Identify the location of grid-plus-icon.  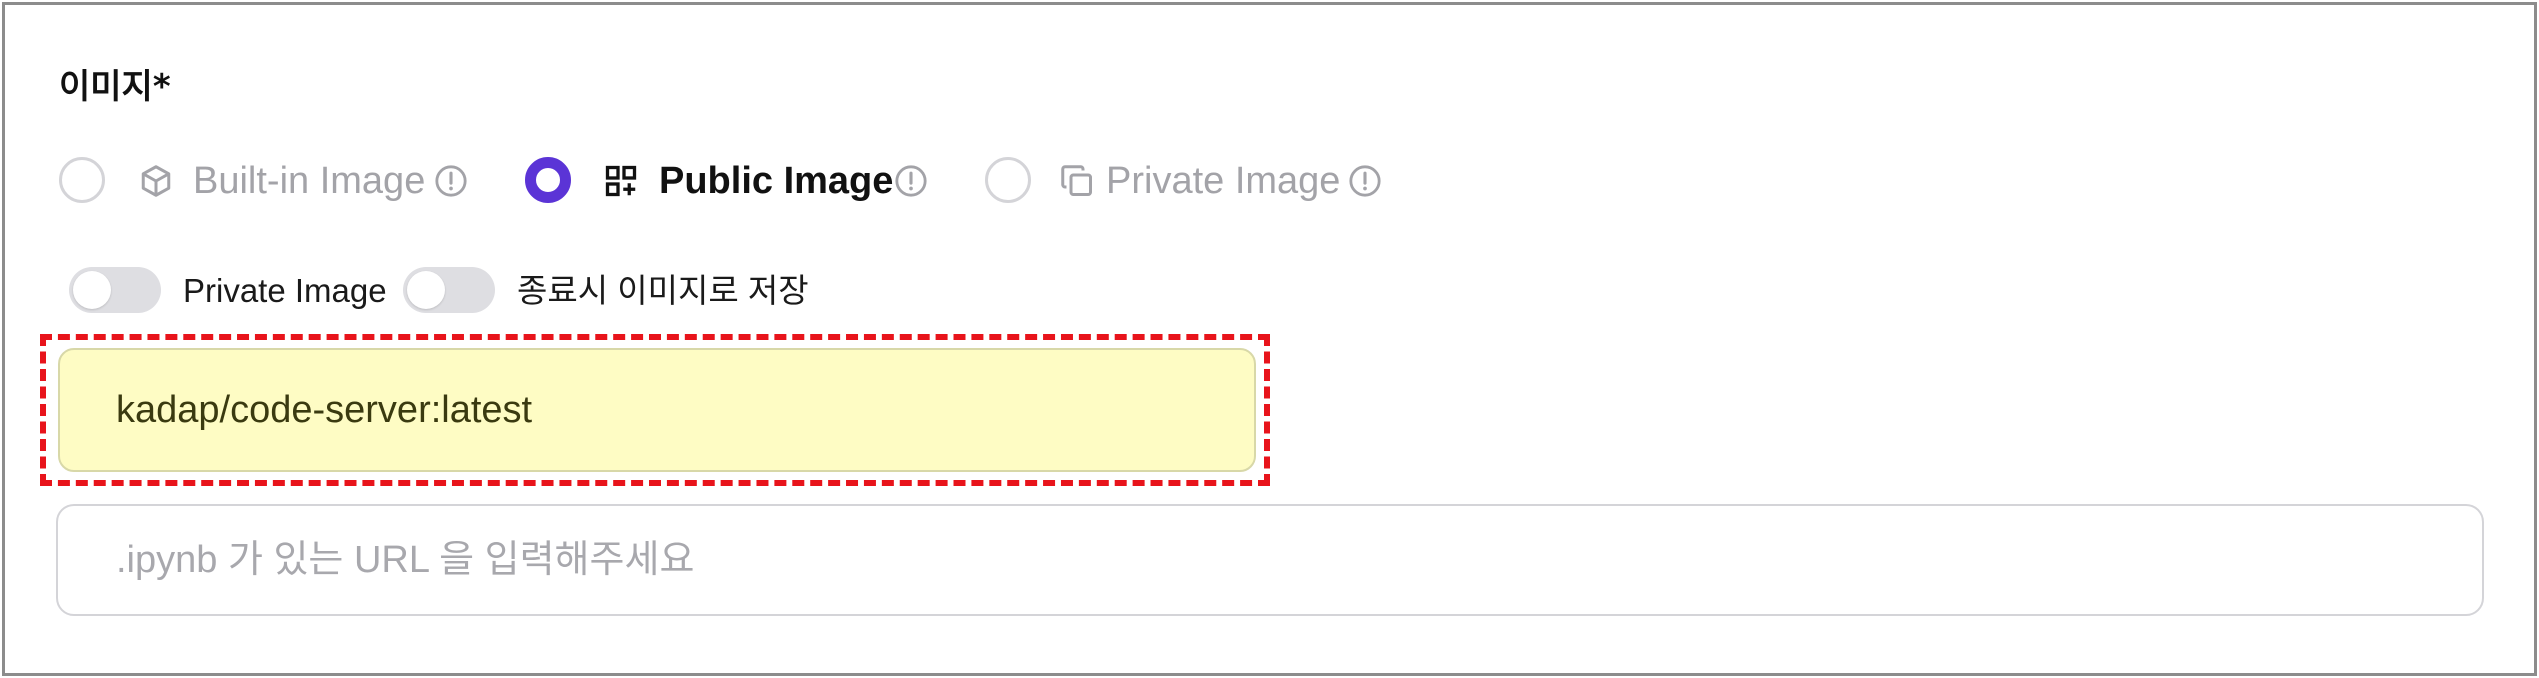
(621, 181).